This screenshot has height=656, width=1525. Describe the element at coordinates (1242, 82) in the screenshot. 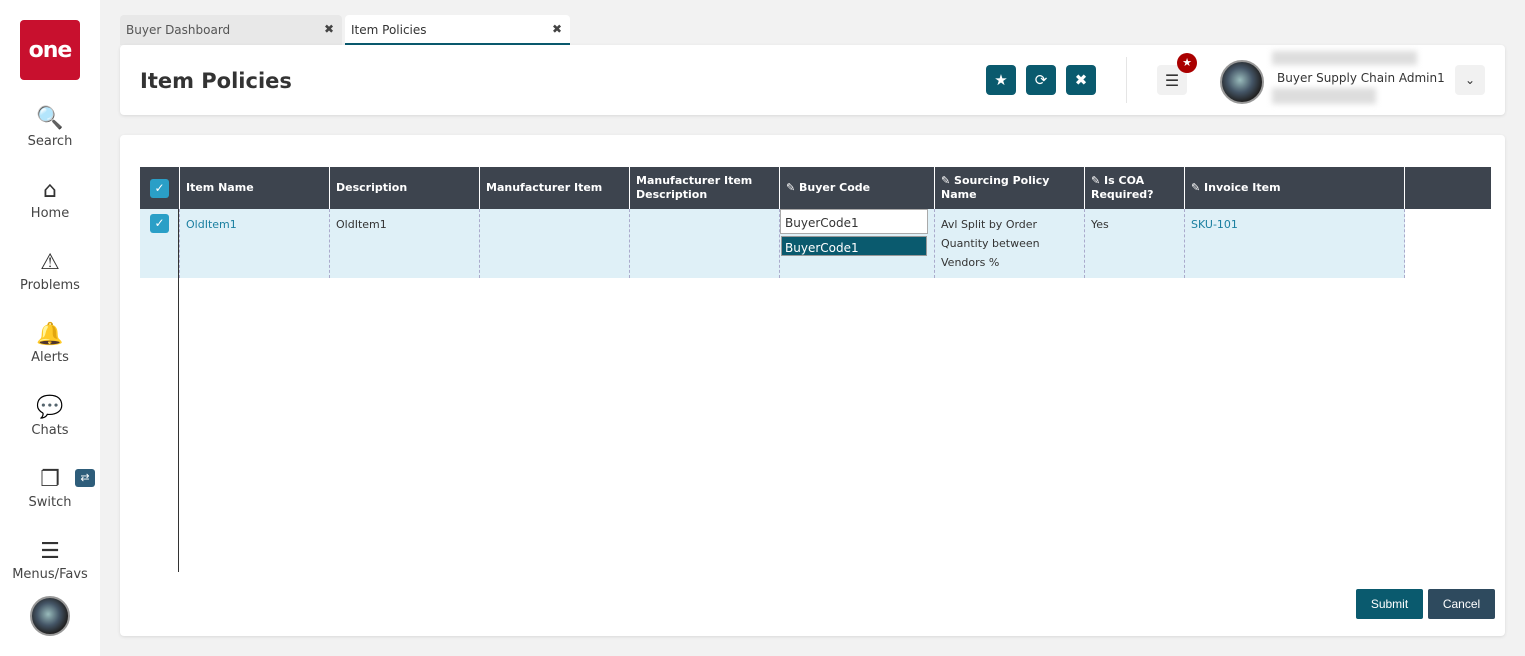

I see `user-avatar` at that location.